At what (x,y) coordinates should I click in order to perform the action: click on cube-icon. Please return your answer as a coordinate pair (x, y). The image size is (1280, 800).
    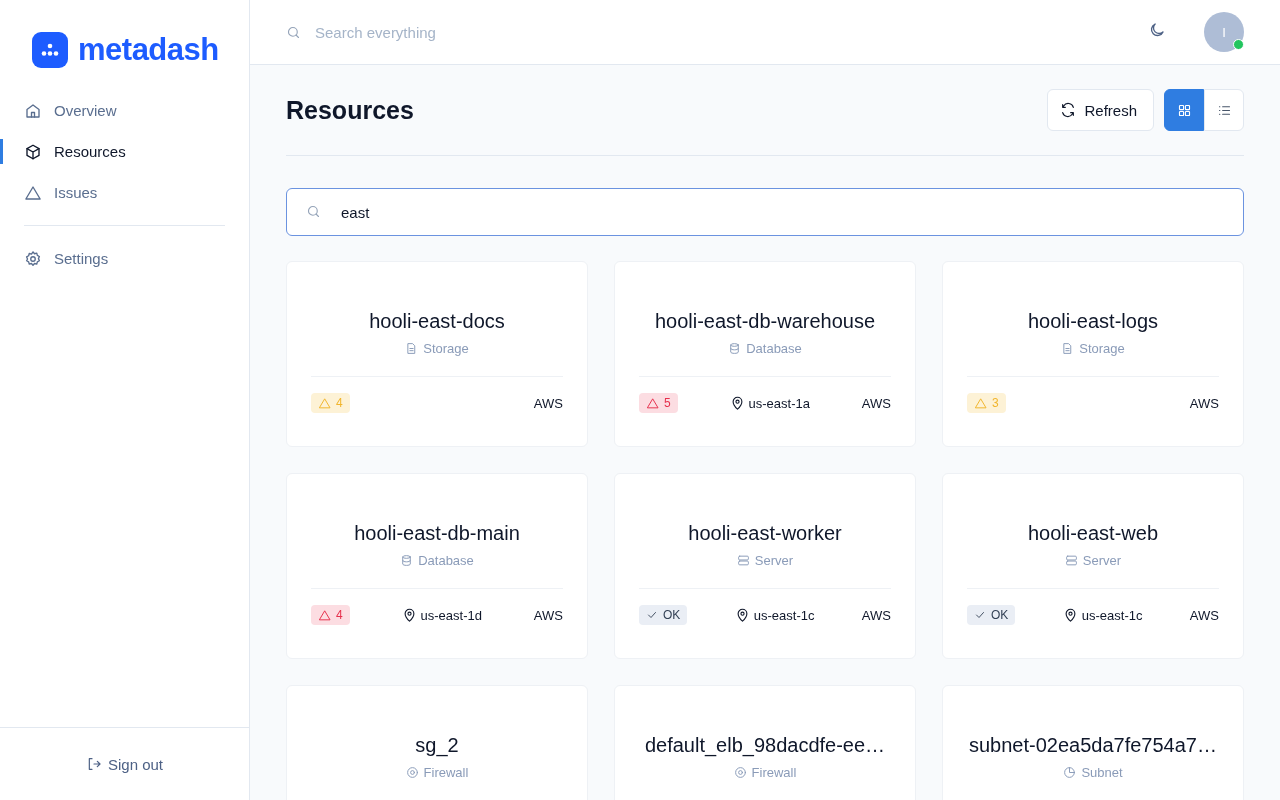
    Looking at the image, I should click on (33, 151).